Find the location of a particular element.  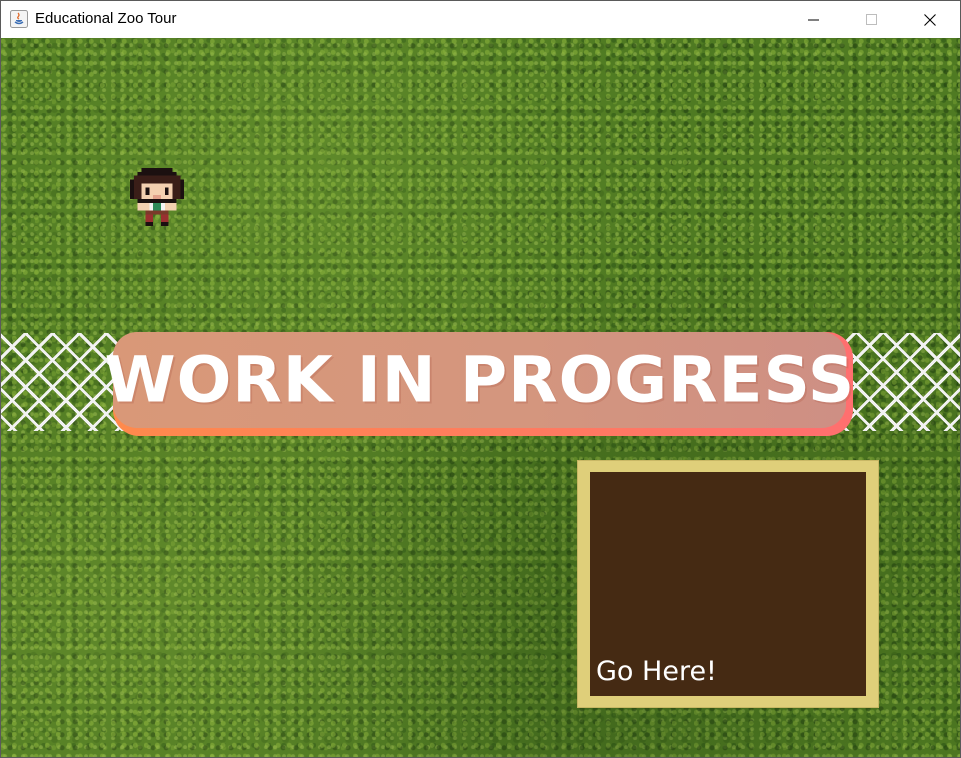

close-icon is located at coordinates (930, 19).